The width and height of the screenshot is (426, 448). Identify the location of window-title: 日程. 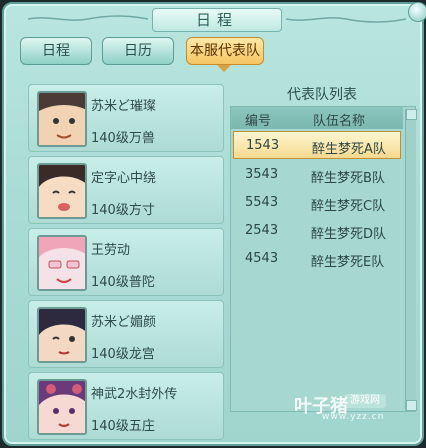
(217, 20).